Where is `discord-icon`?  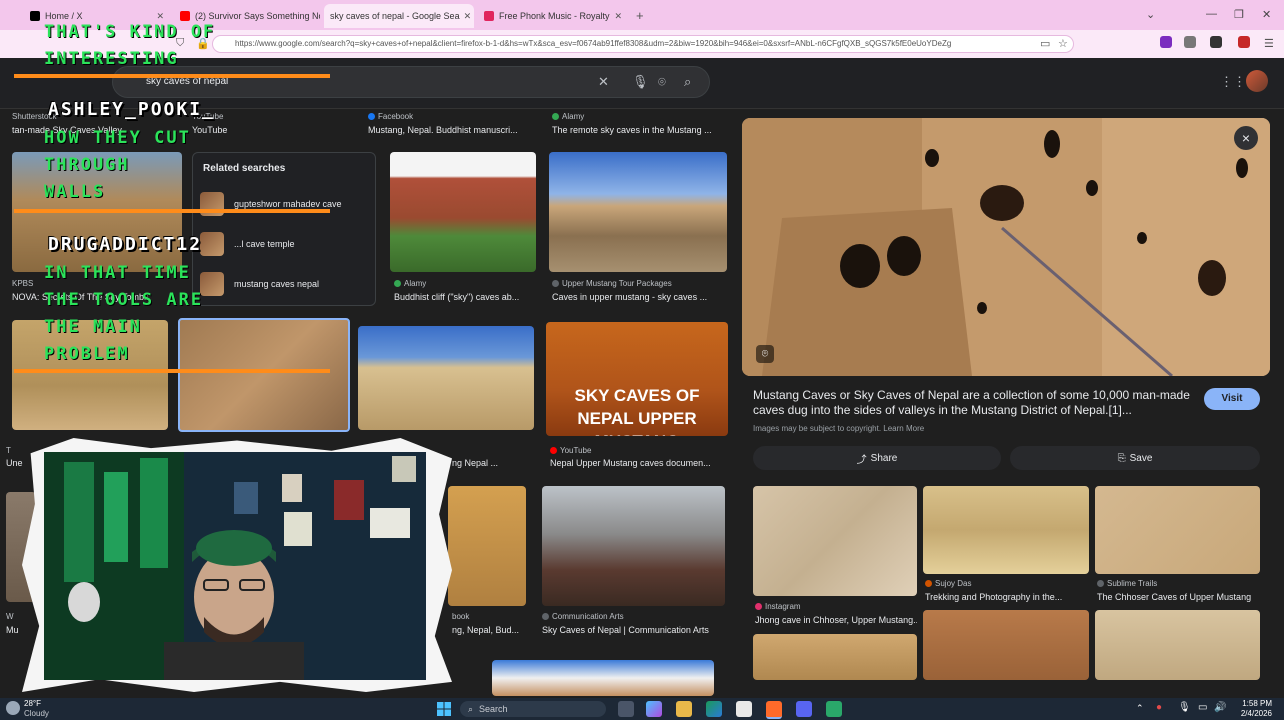
discord-icon is located at coordinates (804, 709).